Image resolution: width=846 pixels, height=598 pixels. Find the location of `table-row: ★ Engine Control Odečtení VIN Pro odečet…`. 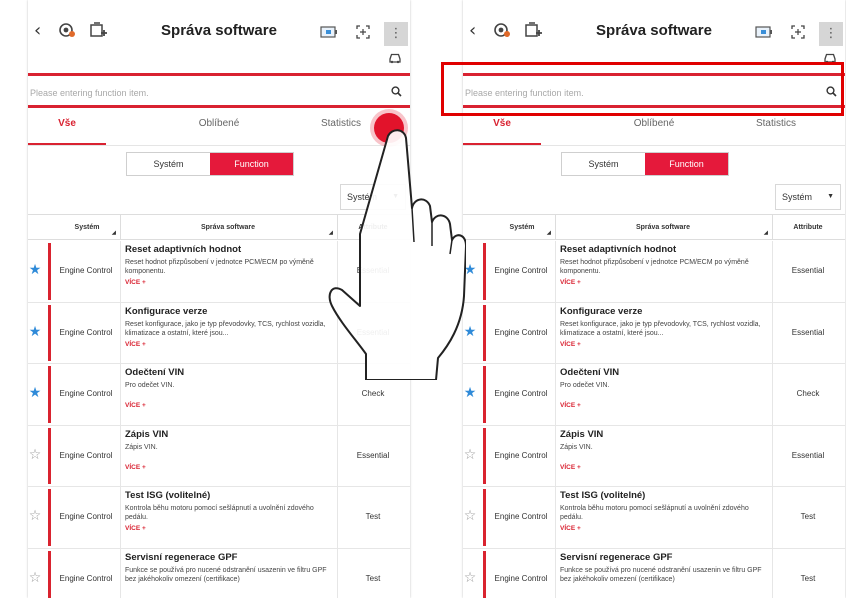

table-row: ★ Engine Control Odečtení VIN Pro odečet… is located at coordinates (654, 395).